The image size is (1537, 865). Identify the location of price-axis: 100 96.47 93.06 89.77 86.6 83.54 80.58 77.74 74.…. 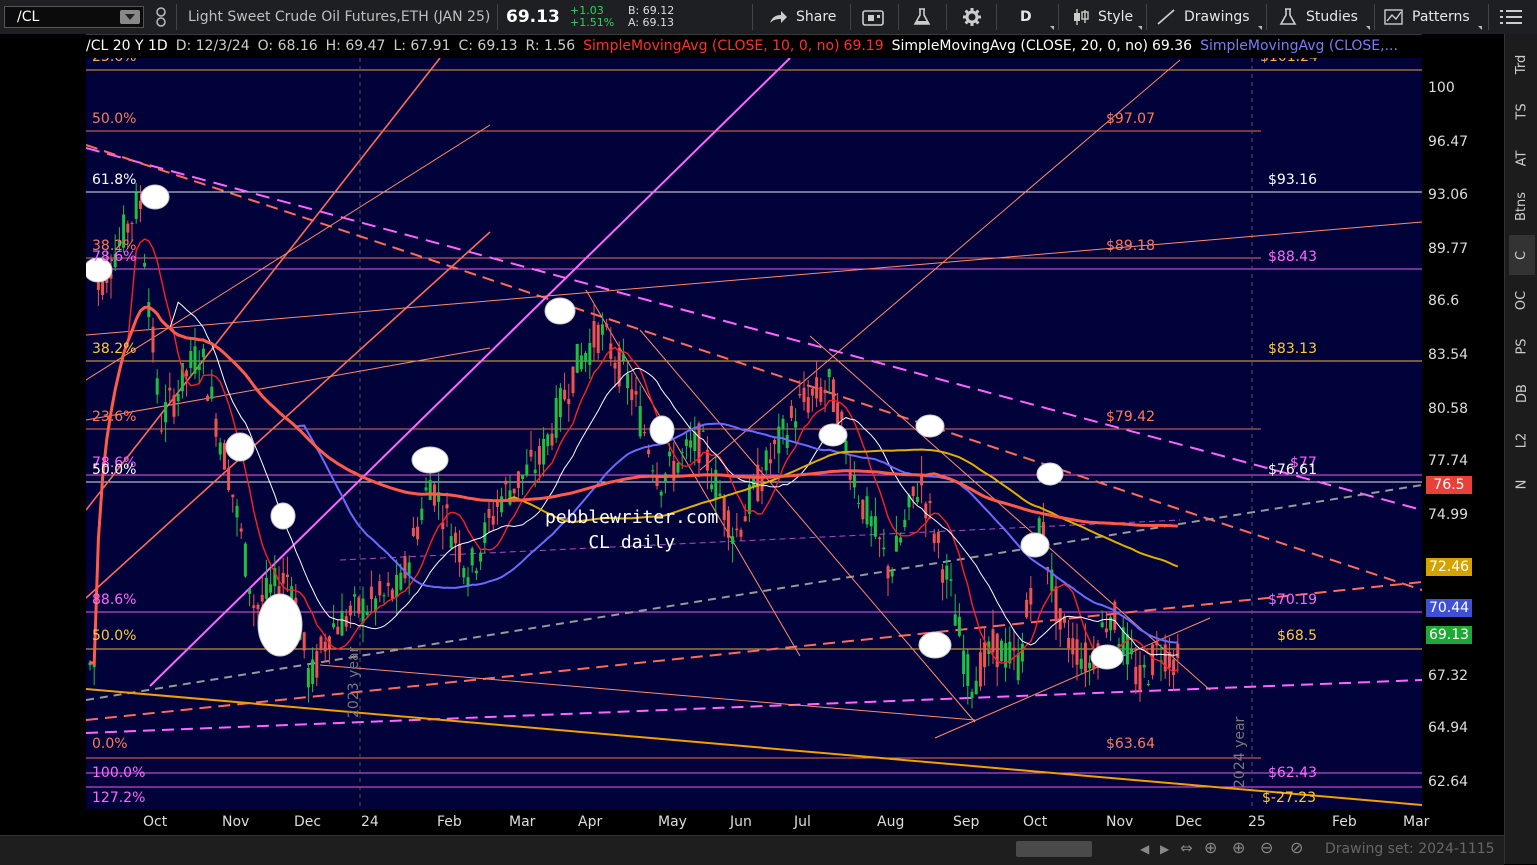
(1463, 434).